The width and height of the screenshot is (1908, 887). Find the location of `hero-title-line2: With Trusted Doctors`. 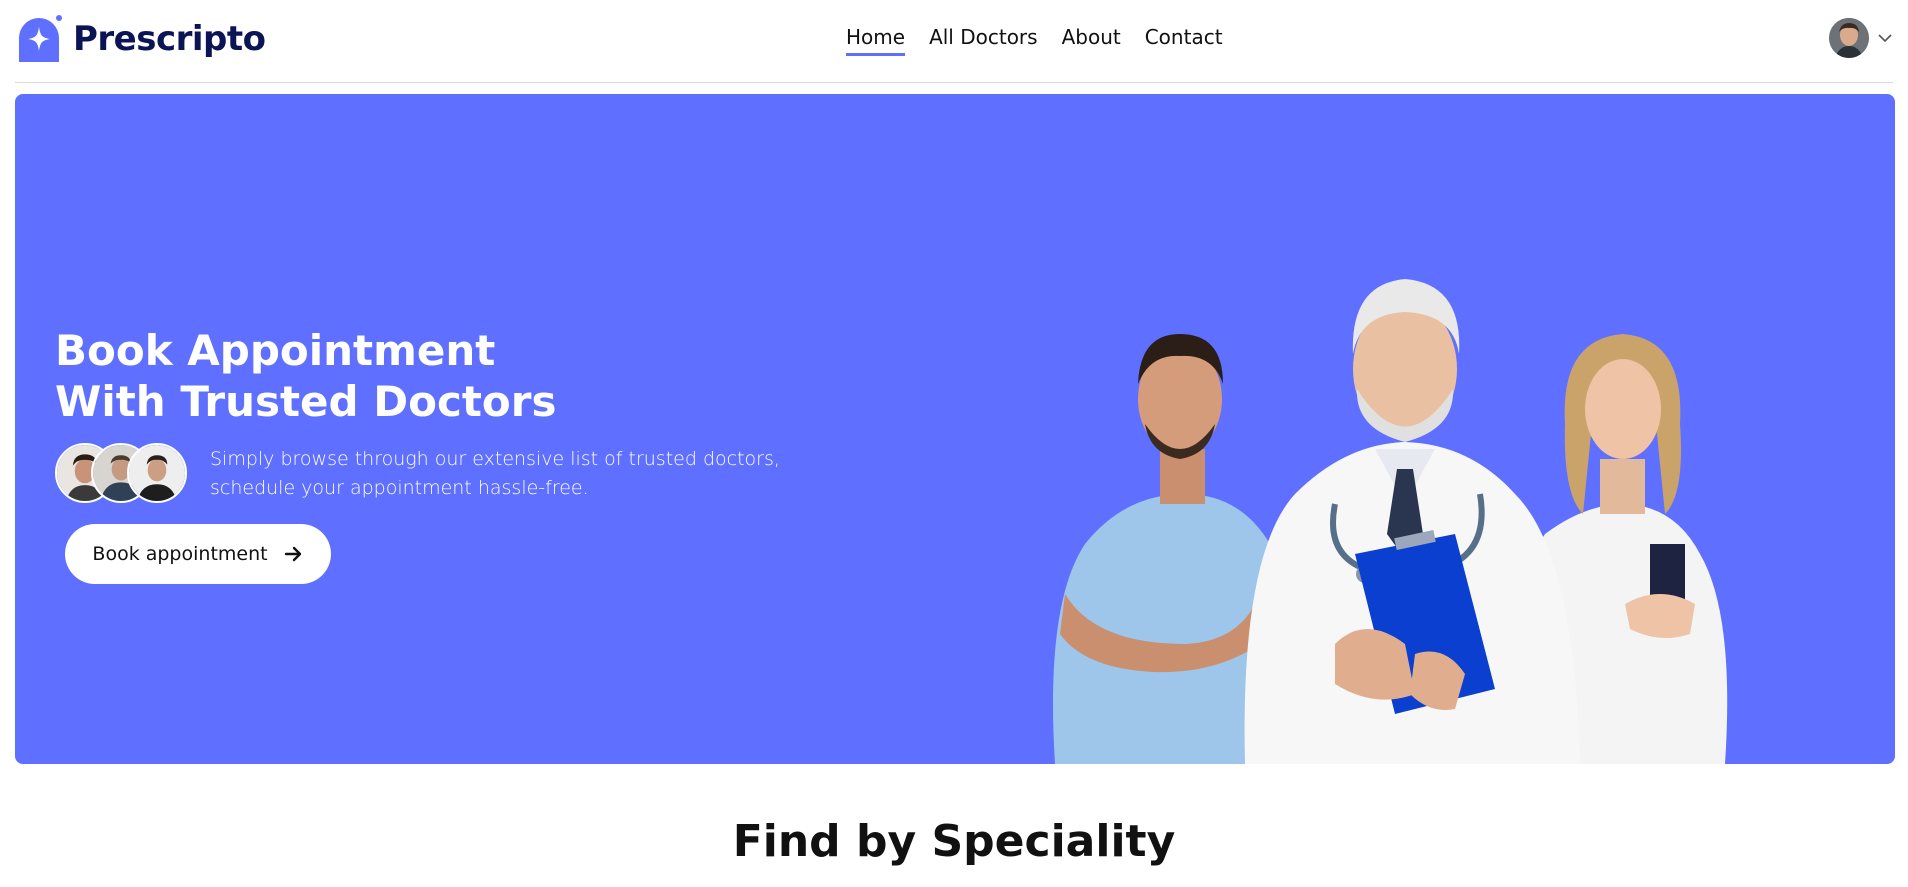

hero-title-line2: With Trusted Doctors is located at coordinates (306, 401).